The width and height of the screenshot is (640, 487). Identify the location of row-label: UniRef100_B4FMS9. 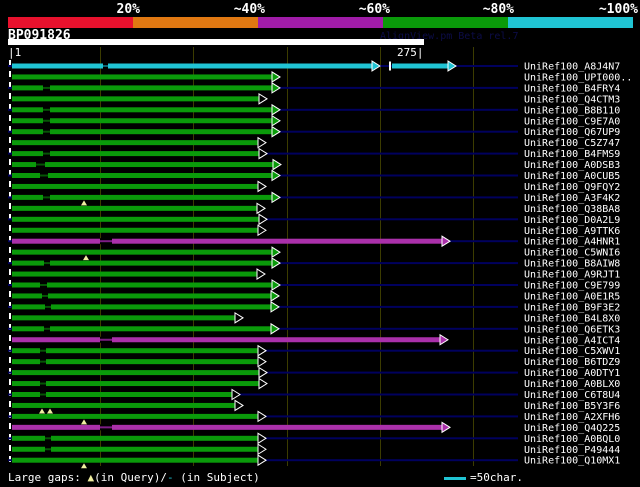
(572, 154).